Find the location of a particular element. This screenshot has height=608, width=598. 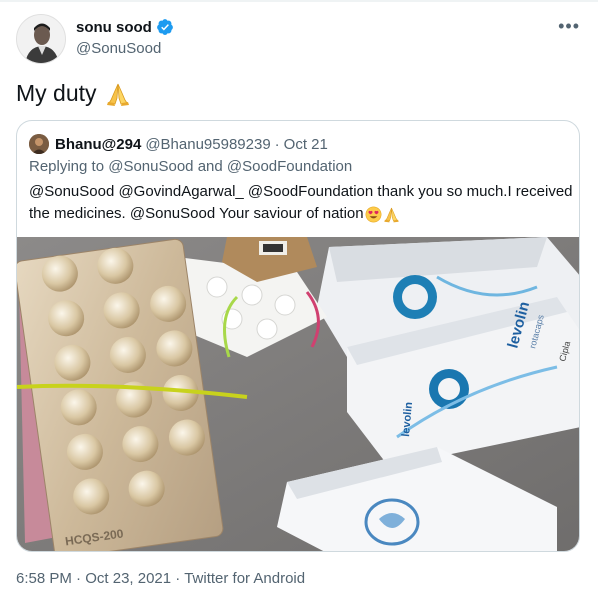

reply-mention-2: @SoodFoundation is located at coordinates (289, 166).